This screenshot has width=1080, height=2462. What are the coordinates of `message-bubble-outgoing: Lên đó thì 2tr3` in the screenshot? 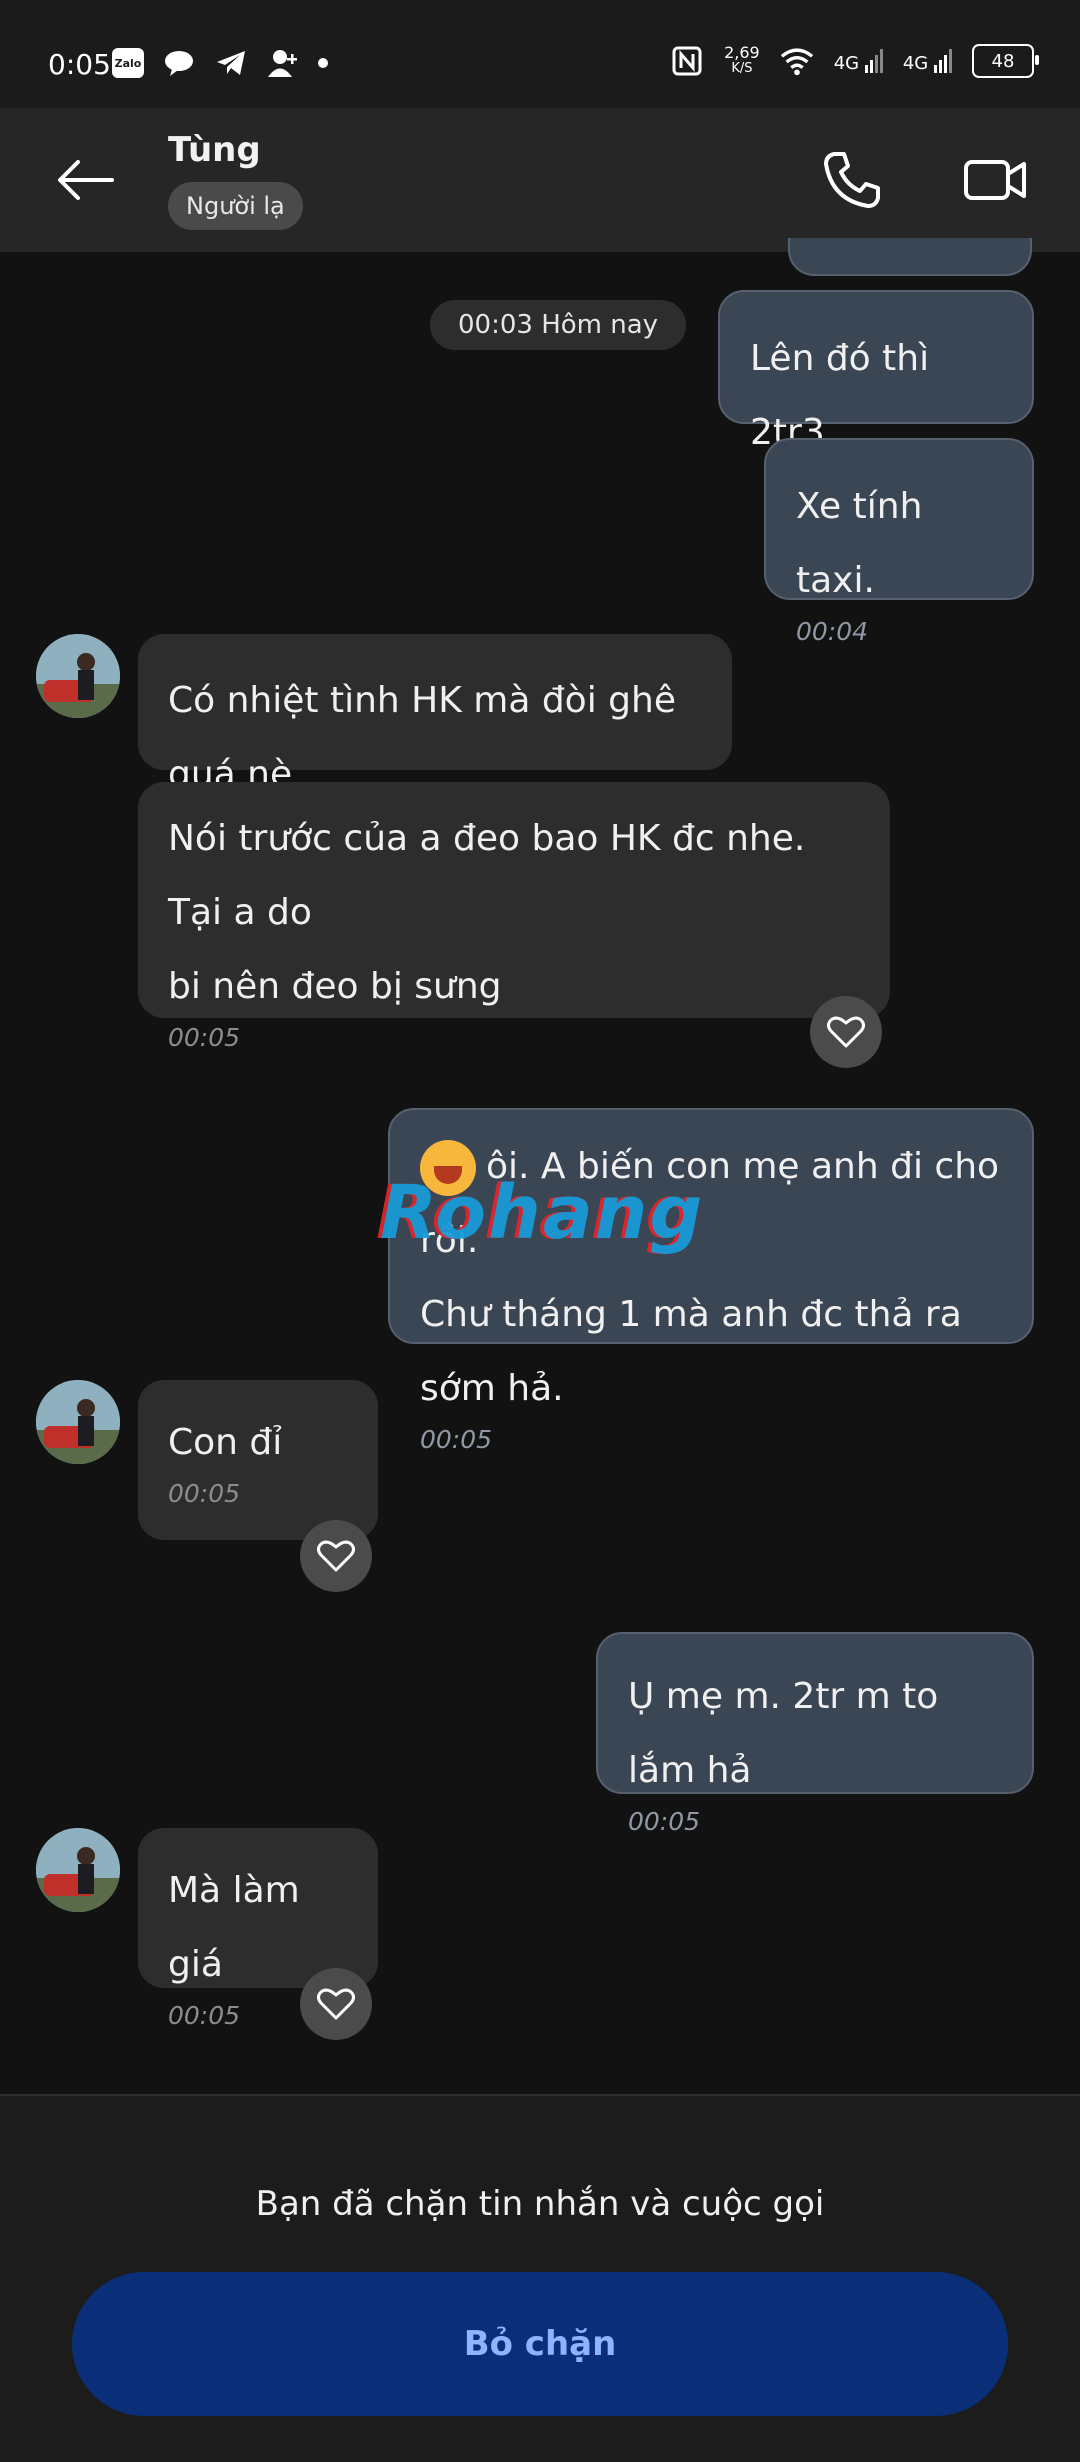 It's located at (876, 371).